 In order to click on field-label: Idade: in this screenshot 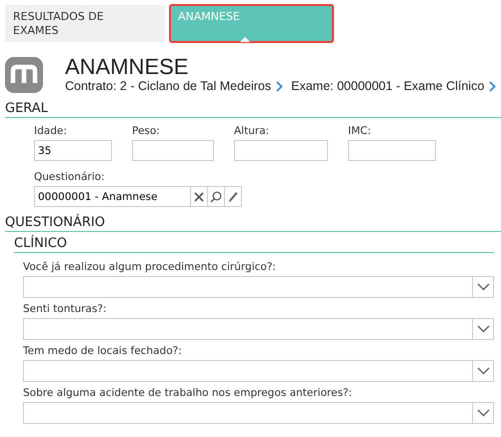, I will do `click(51, 131)`.